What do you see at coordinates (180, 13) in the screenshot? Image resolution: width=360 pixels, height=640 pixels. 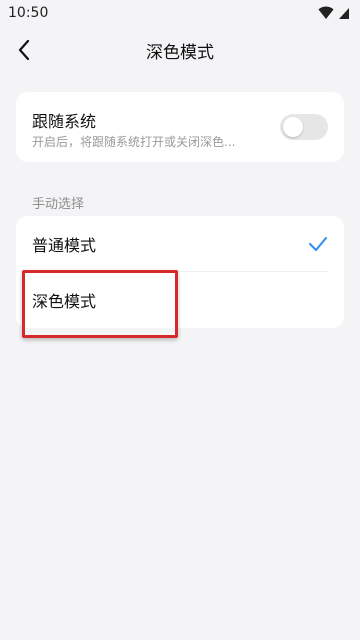 I see `status-bar: 10:50` at bounding box center [180, 13].